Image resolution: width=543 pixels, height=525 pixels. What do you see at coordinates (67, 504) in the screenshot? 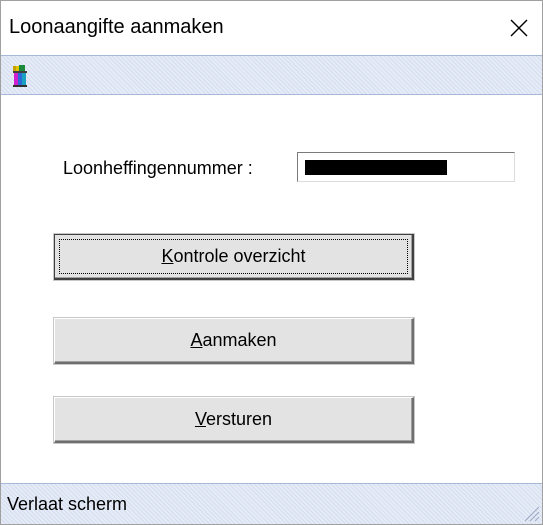
I see `status-text: Verlaat scherm` at bounding box center [67, 504].